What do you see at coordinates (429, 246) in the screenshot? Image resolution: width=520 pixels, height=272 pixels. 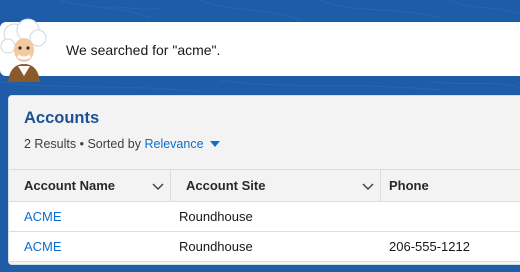 I see `phone-cell: 206-555-1212` at bounding box center [429, 246].